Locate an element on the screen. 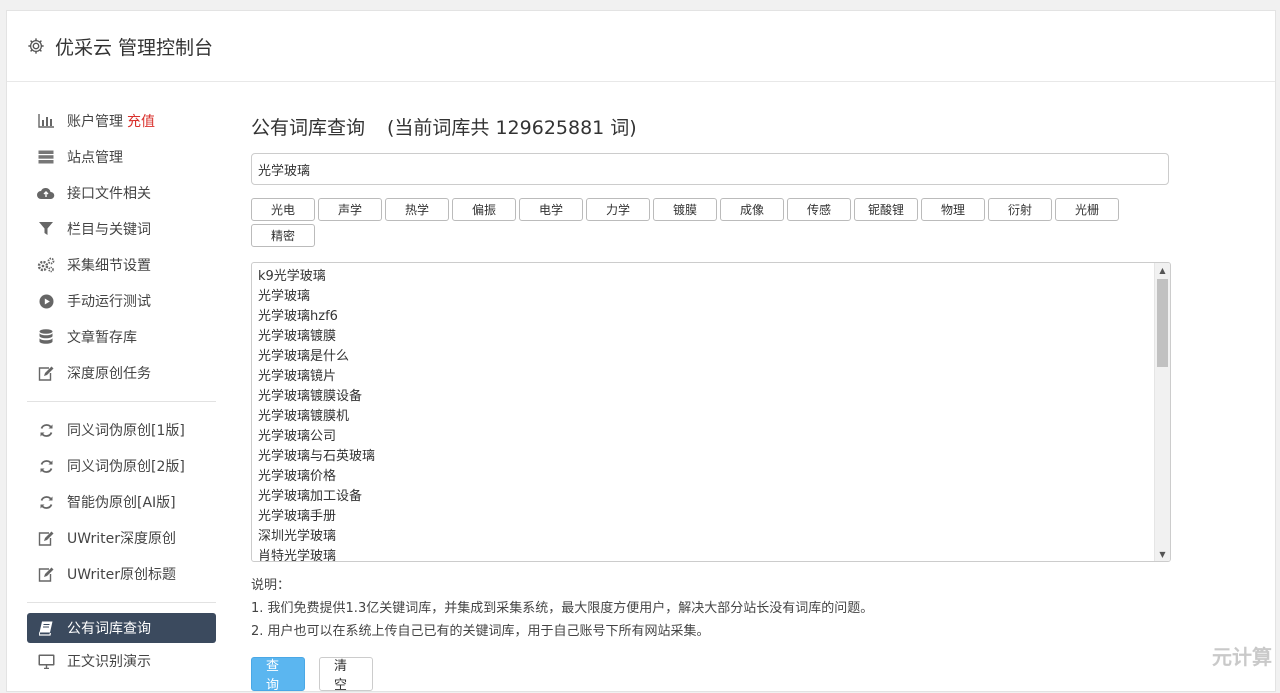  sidebar-item-synonym-v1: 同义词伪原创[1版] is located at coordinates (121, 430).